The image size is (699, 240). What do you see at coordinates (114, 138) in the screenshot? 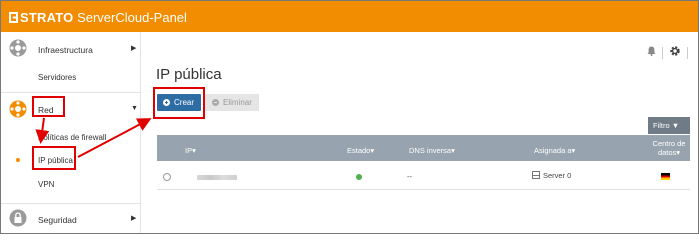
I see `arrow-ip-to-crear` at bounding box center [114, 138].